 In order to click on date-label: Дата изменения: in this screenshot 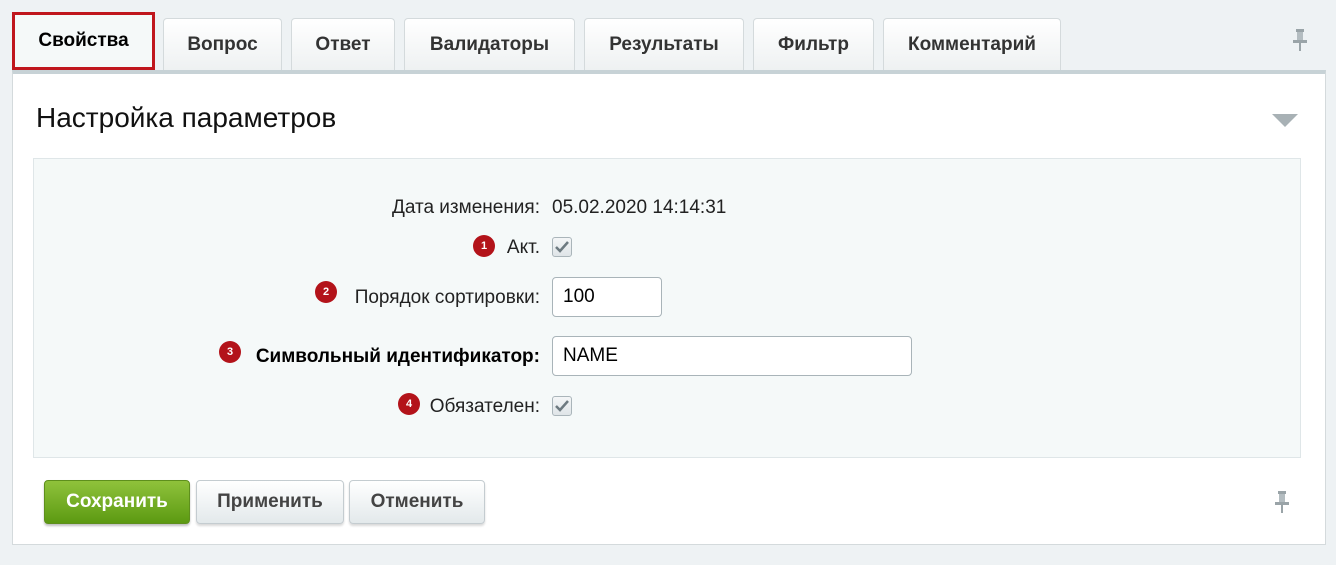, I will do `click(465, 207)`.